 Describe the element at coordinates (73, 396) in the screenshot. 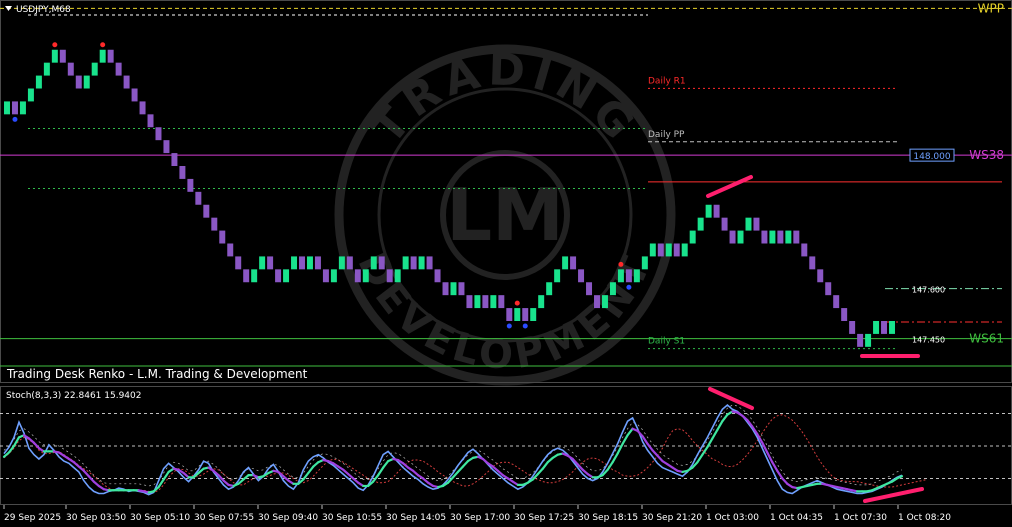

I see `stoch-title: Stoch(8,3,3) 22.8461 15.9402` at that location.